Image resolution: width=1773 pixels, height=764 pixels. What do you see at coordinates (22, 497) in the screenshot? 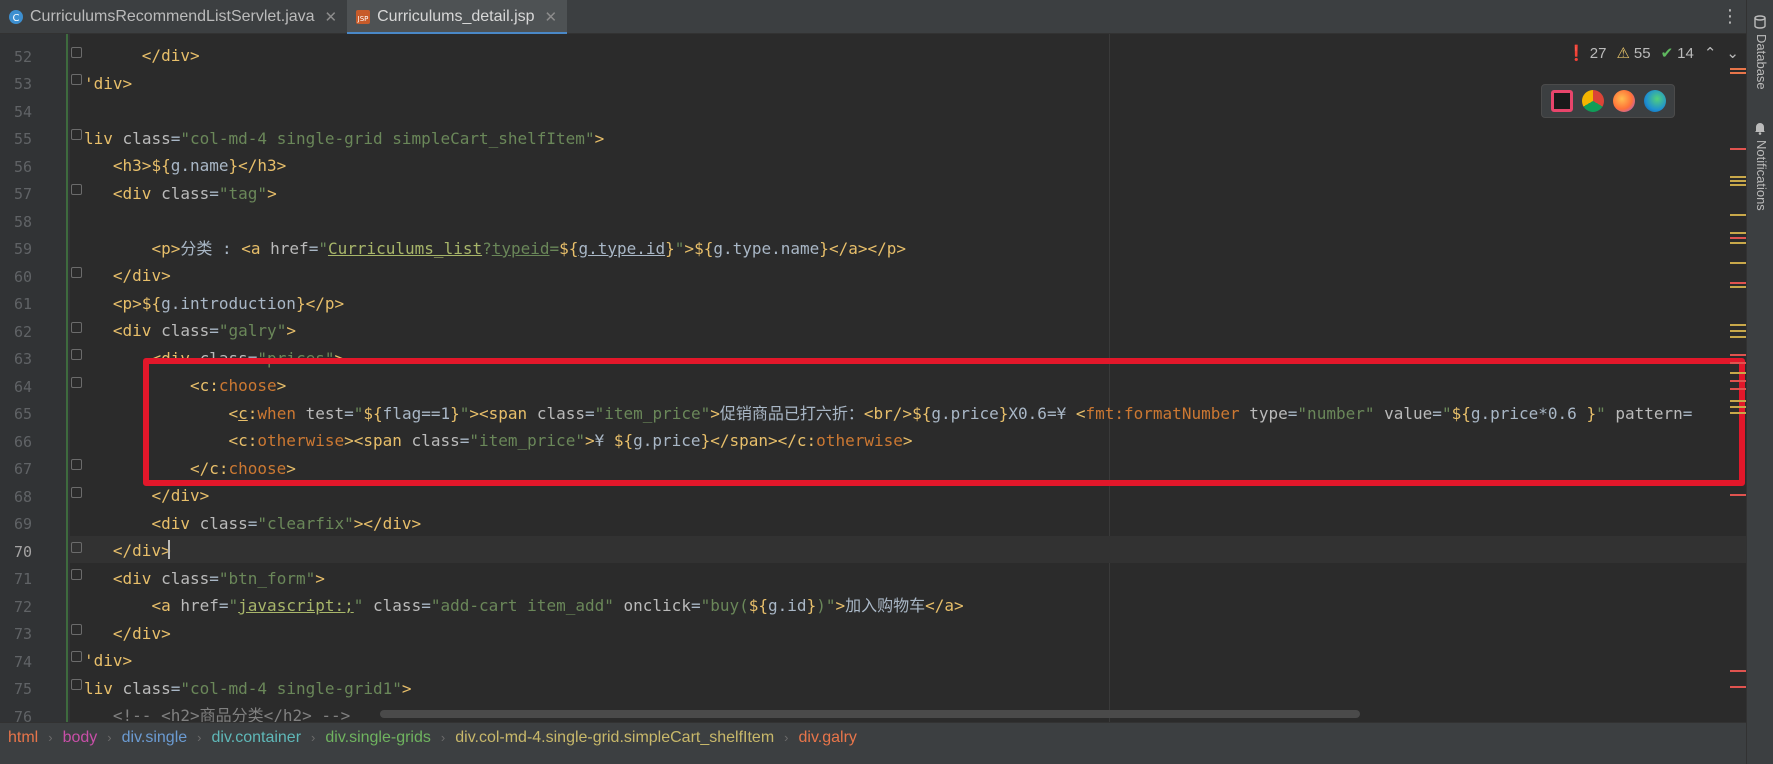
I see `line-number: 68` at bounding box center [22, 497].